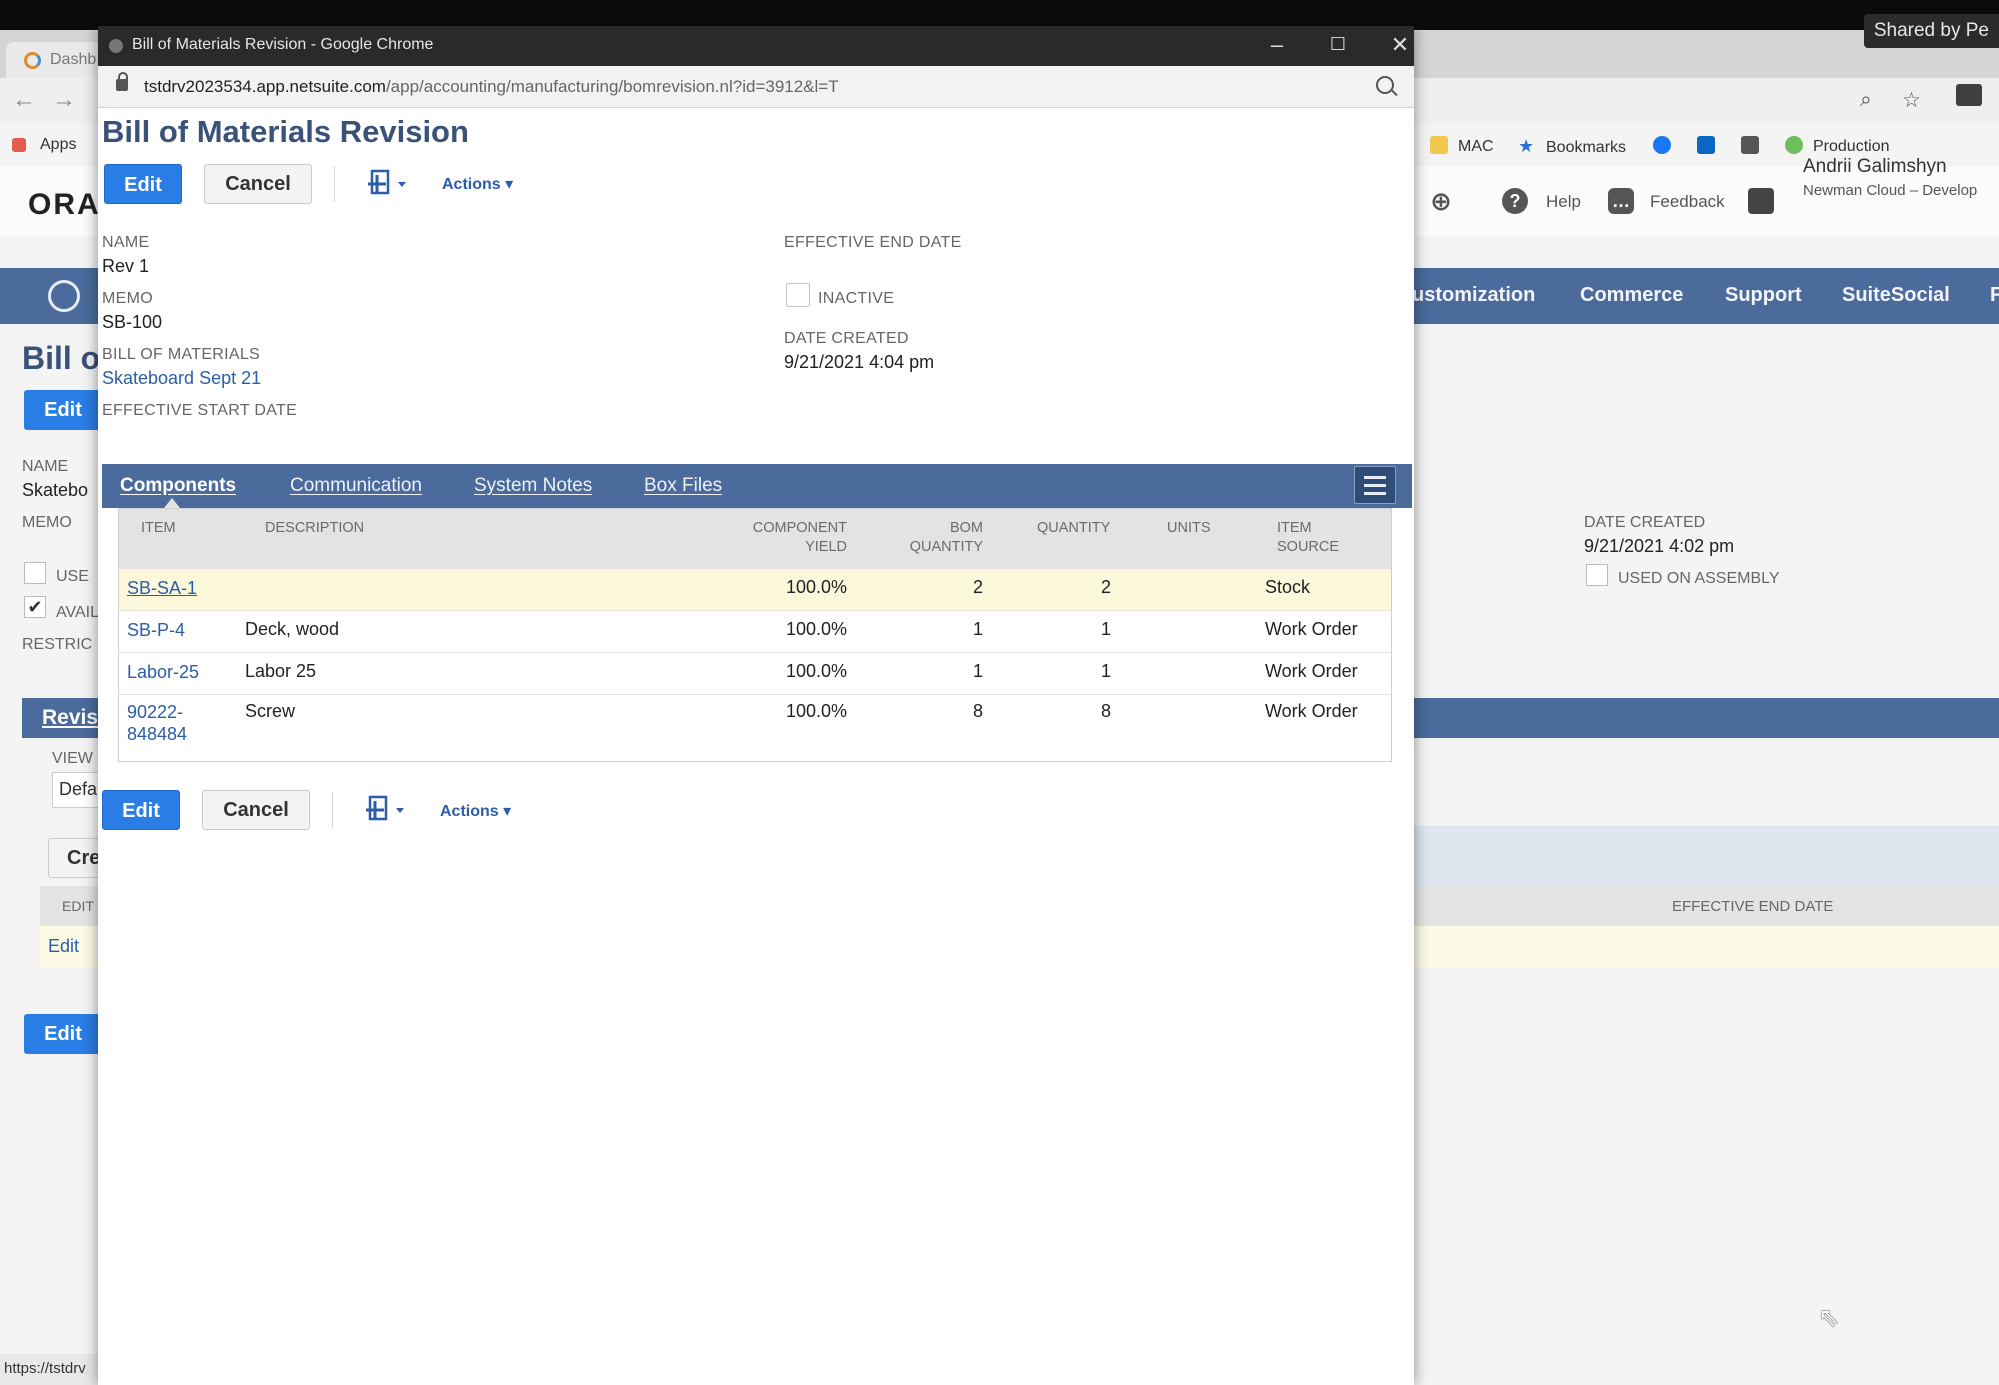 The height and width of the screenshot is (1385, 1999). I want to click on row-quantity: 1, so click(1105, 629).